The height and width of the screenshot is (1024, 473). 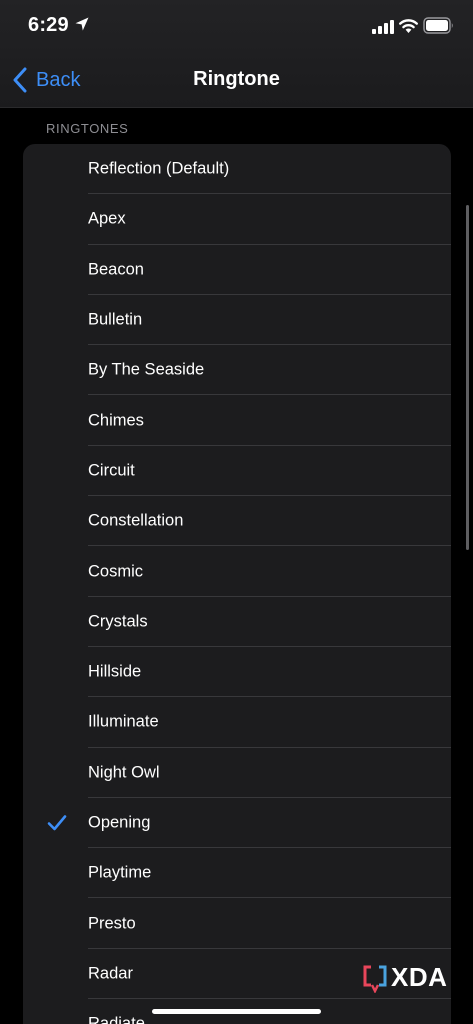 I want to click on cellular-signal-icon, so click(x=383, y=27).